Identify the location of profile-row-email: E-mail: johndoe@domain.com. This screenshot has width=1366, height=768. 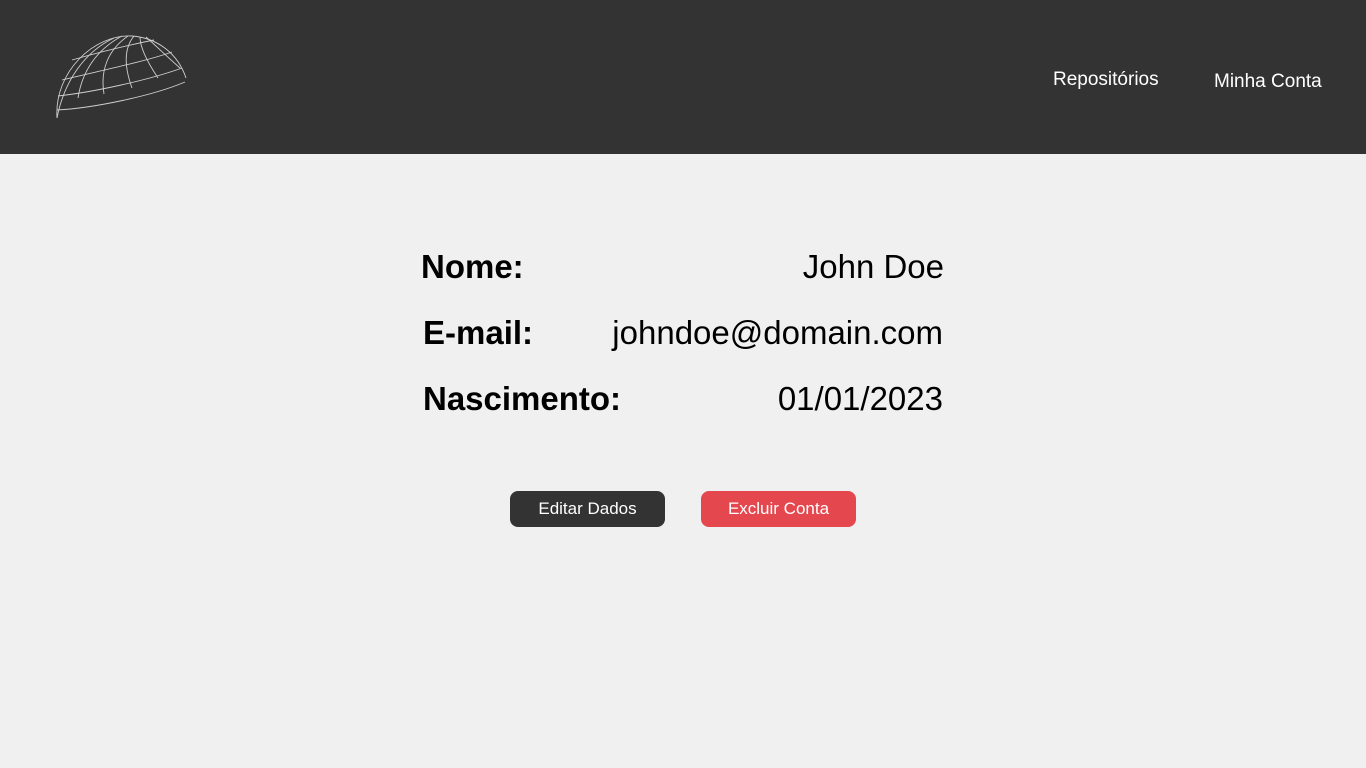
(682, 347).